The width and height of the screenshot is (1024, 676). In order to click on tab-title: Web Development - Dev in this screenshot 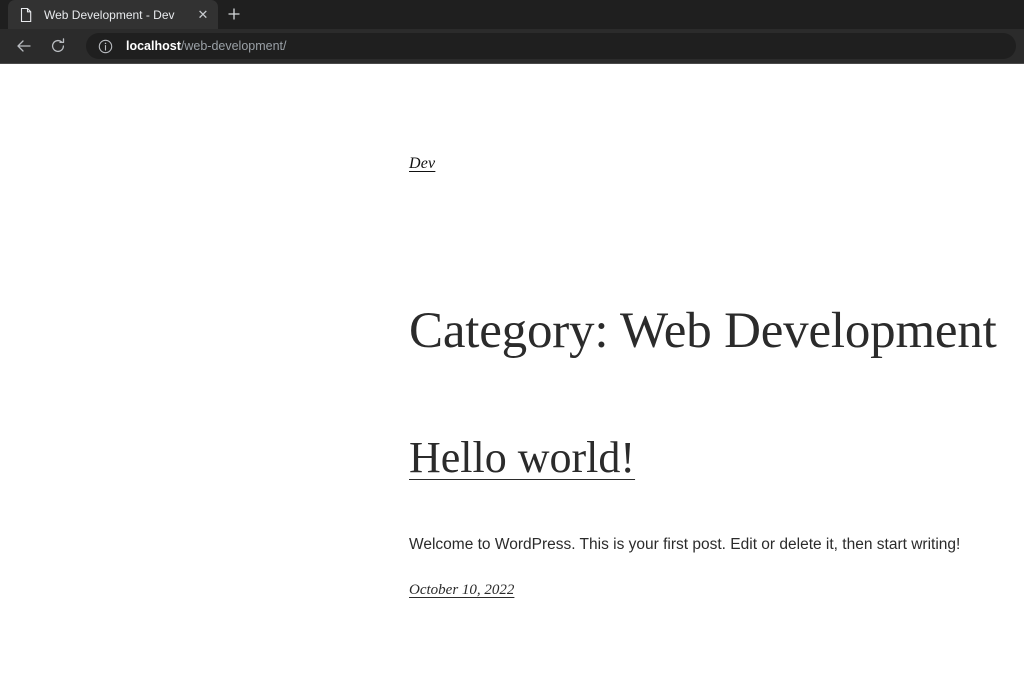, I will do `click(109, 14)`.